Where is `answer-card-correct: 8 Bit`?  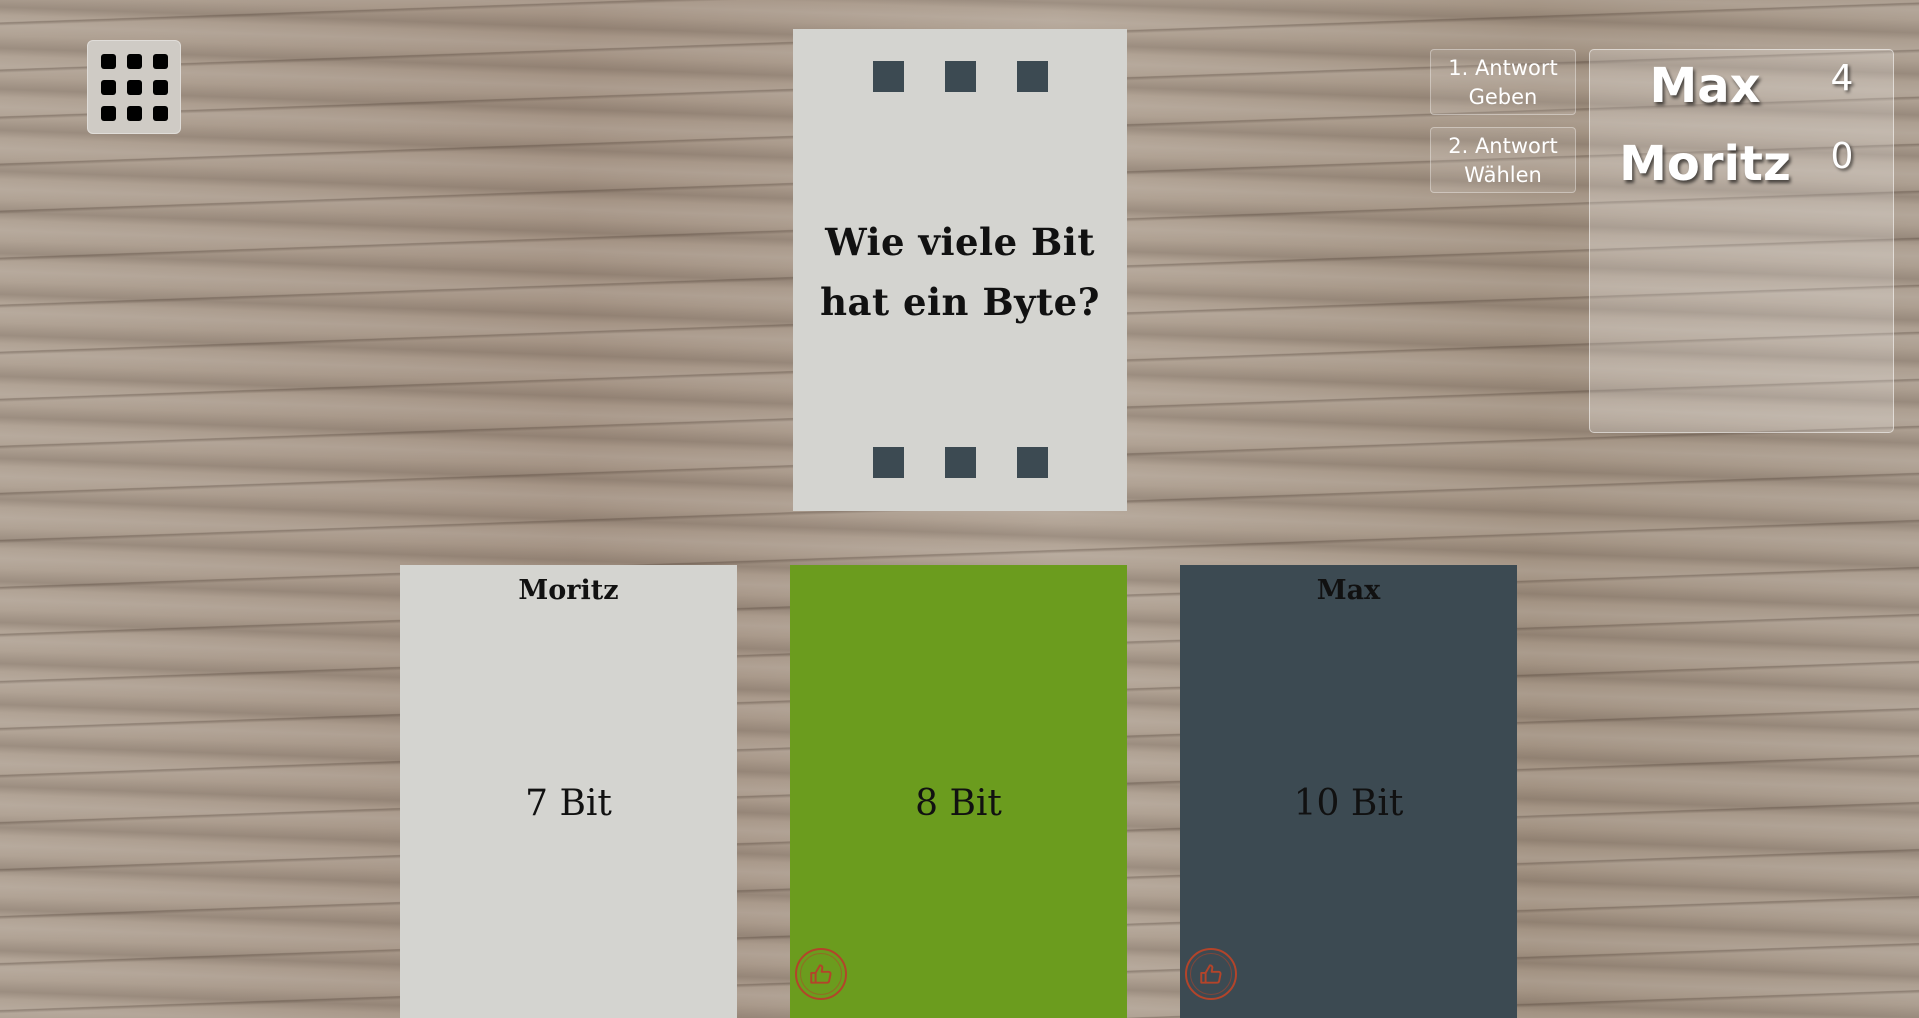
answer-card-correct: 8 Bit is located at coordinates (958, 791).